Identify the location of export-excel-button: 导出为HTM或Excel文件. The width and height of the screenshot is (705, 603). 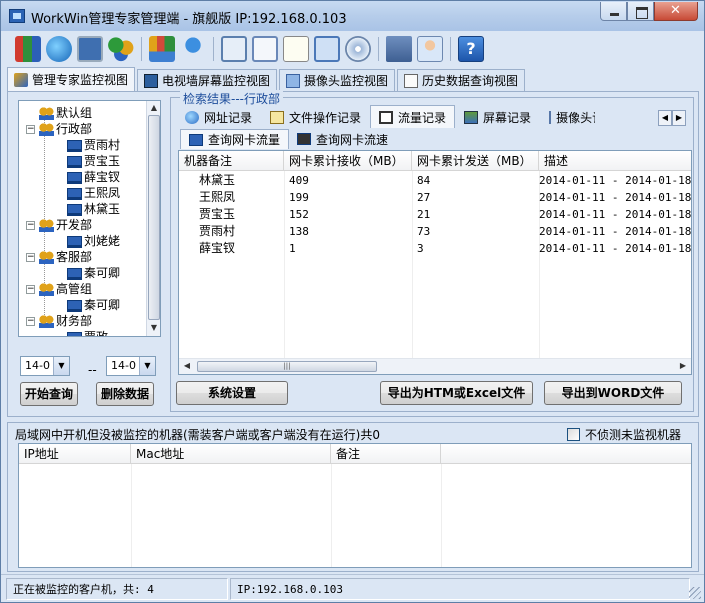
(456, 393).